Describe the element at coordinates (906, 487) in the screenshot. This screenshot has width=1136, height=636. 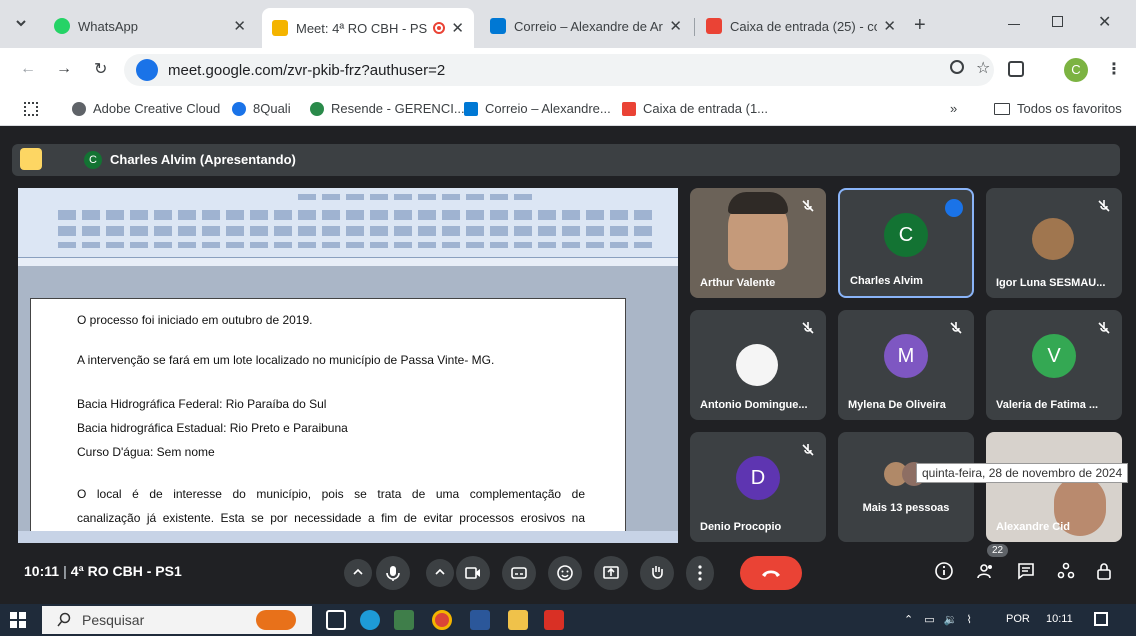
I see `more-participants-tile: Mais 13 pessoas` at that location.